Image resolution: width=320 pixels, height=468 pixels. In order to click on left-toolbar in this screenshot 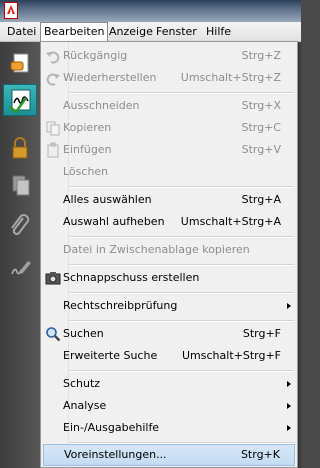, I will do `click(20, 255)`.